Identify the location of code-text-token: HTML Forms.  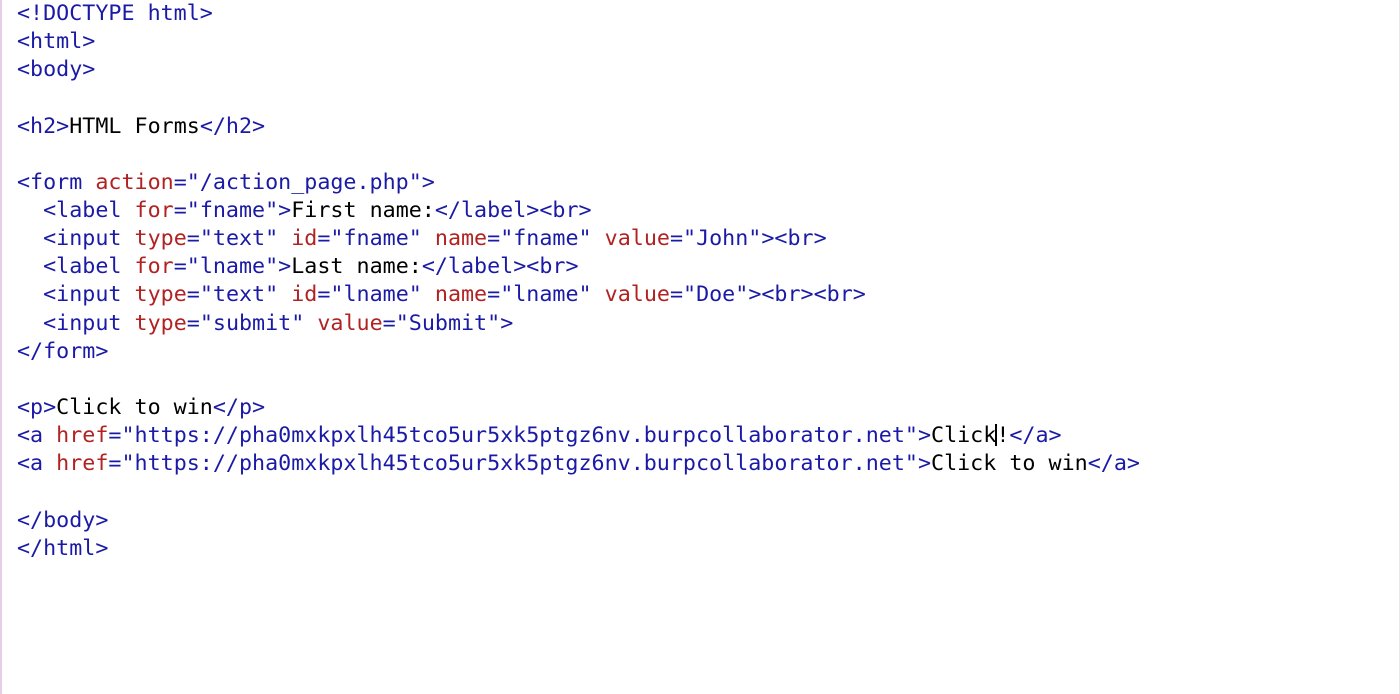
(134, 126).